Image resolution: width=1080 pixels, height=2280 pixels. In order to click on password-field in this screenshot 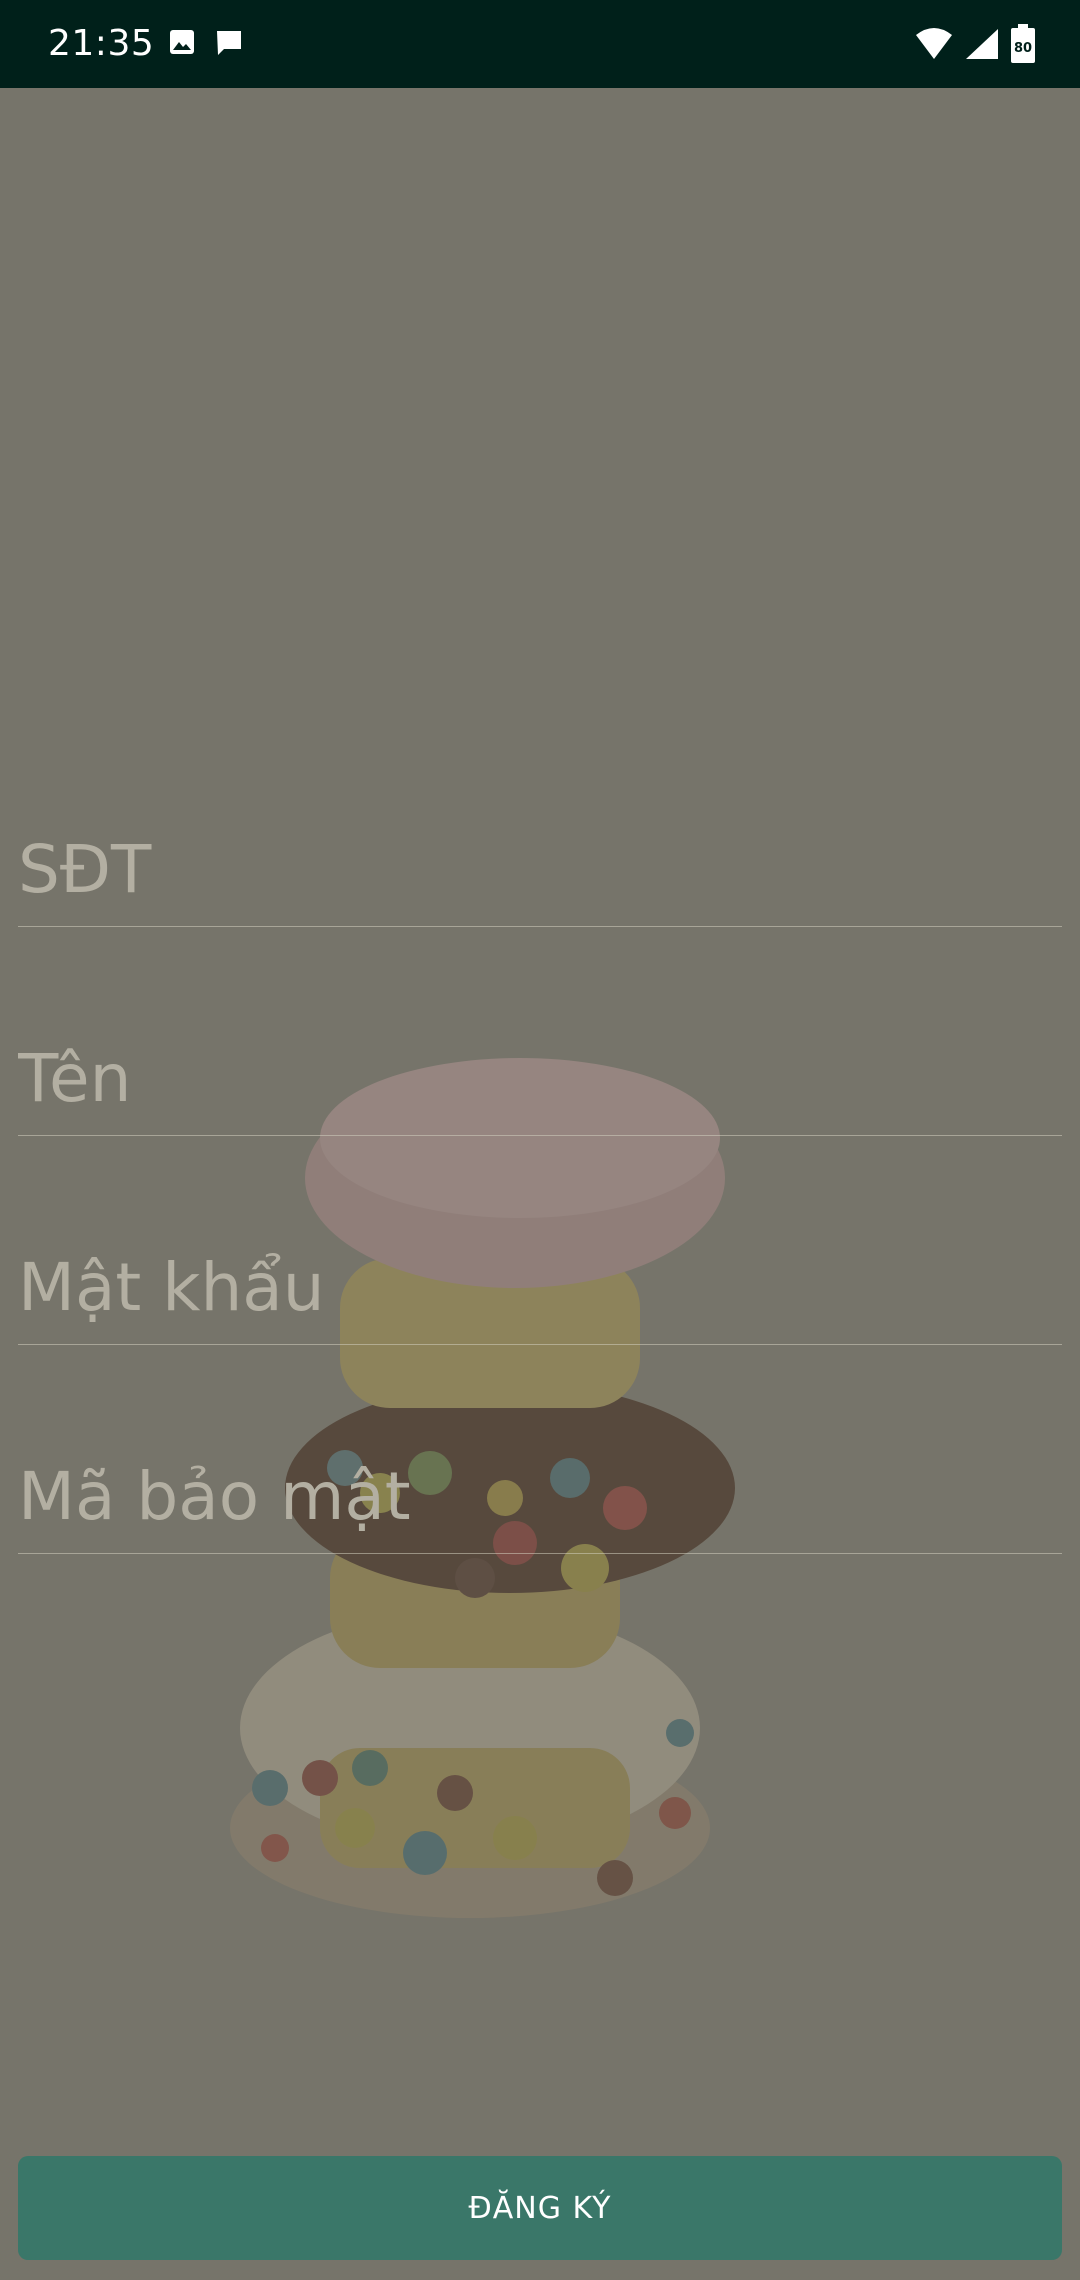, I will do `click(540, 1294)`.